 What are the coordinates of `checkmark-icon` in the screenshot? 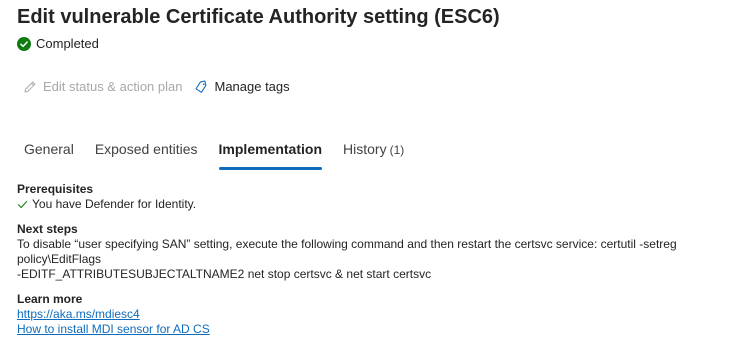 It's located at (22, 205).